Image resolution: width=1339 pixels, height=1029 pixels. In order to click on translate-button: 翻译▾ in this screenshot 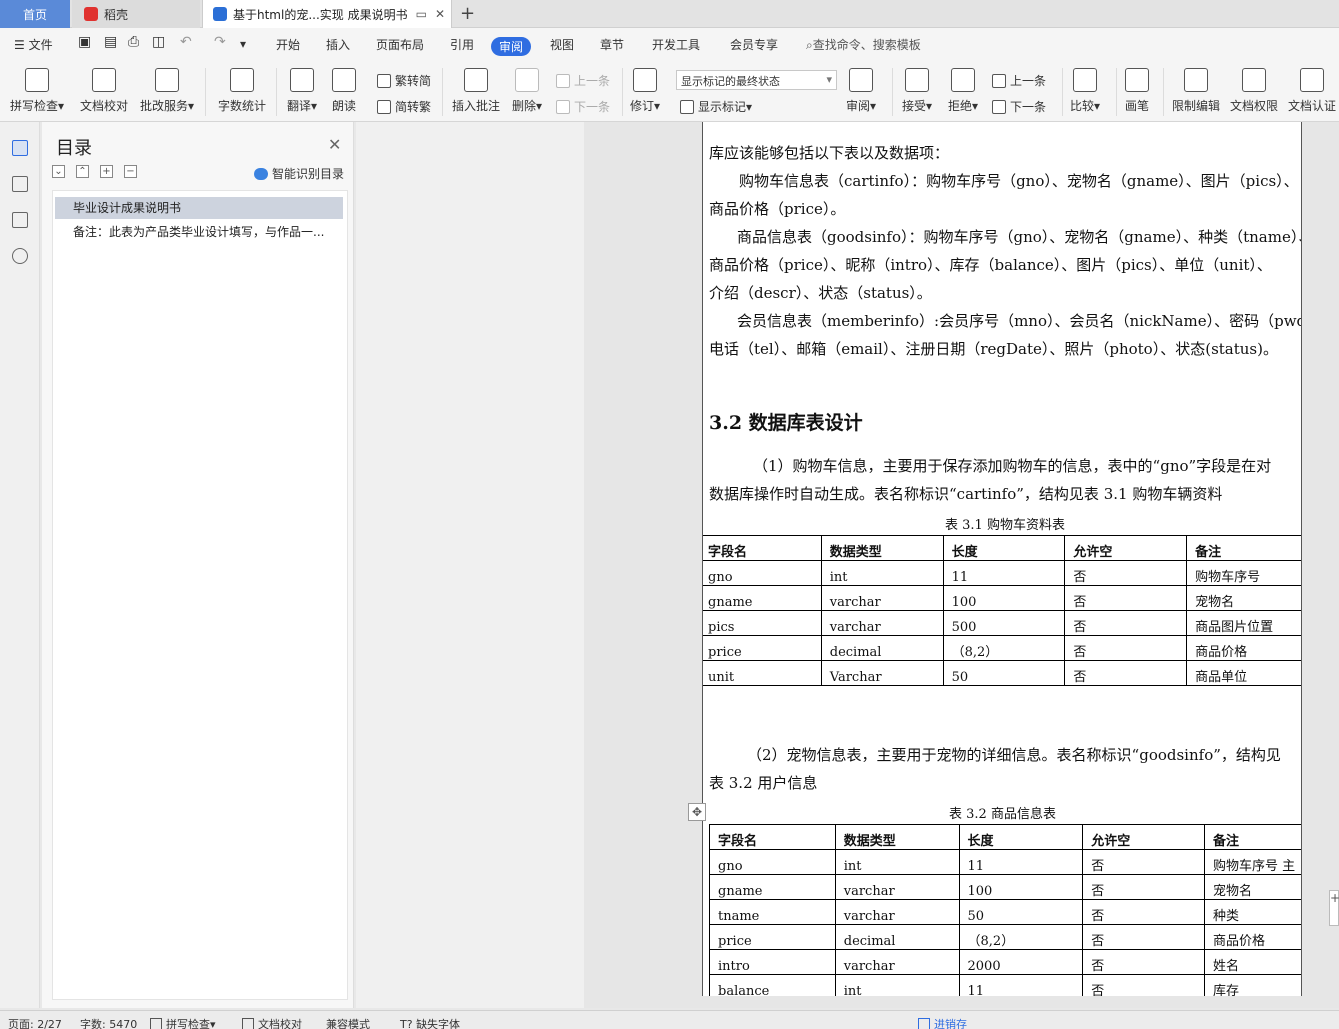, I will do `click(302, 91)`.